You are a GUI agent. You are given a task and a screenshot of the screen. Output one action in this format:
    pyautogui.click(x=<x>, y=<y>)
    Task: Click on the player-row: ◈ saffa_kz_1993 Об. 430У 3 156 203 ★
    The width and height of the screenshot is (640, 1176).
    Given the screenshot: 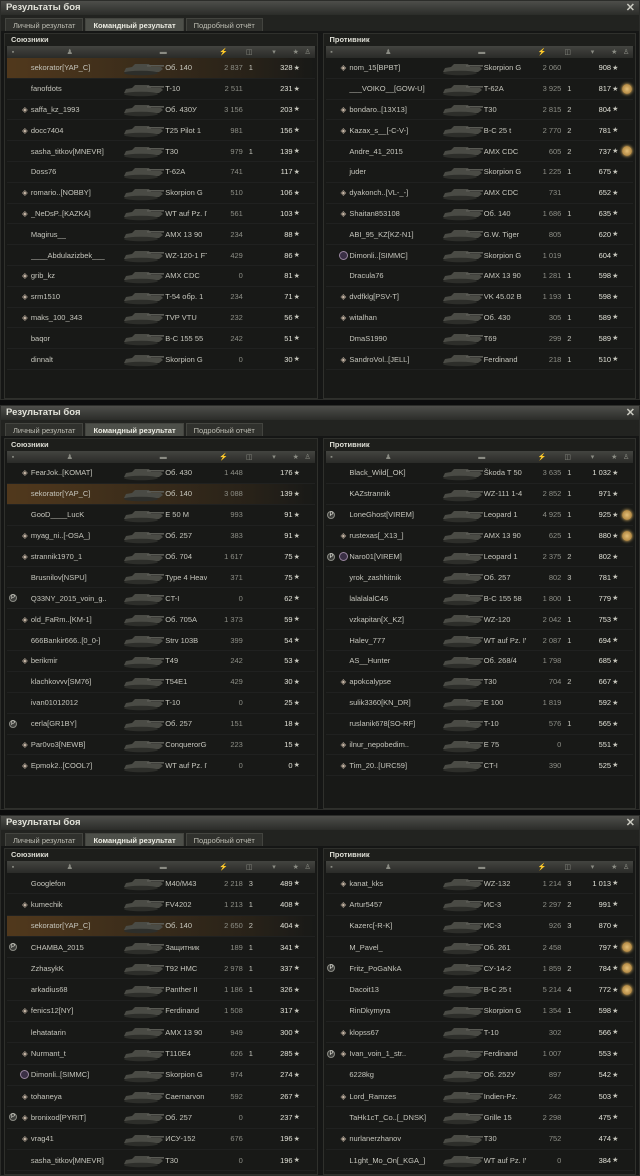 What is the action you would take?
    pyautogui.click(x=161, y=110)
    